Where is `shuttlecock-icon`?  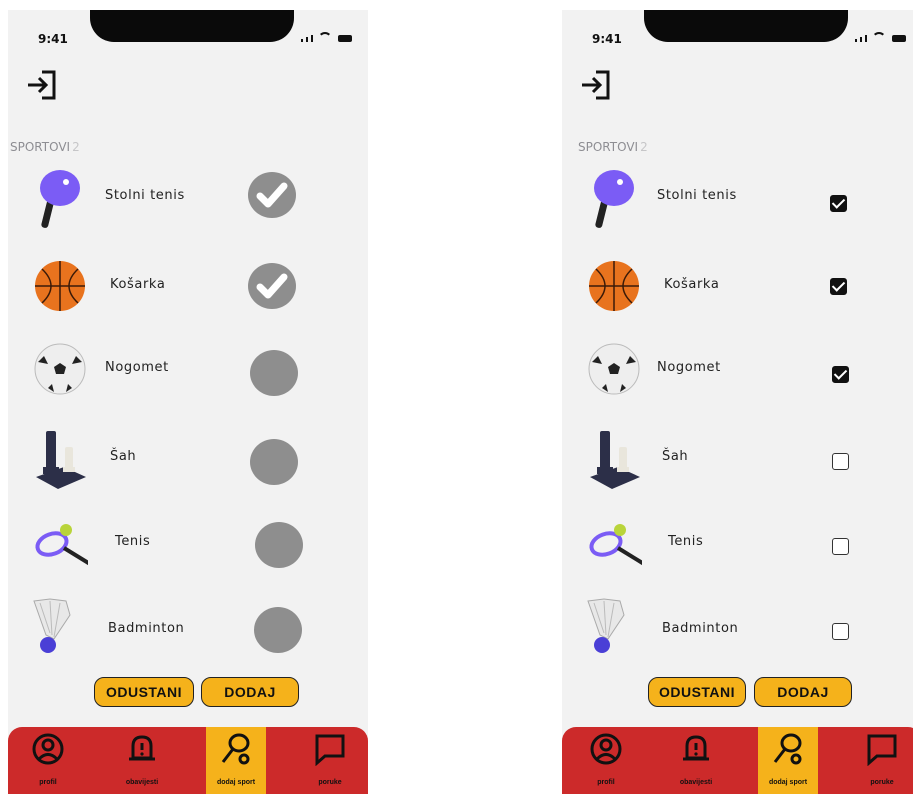 shuttlecock-icon is located at coordinates (52, 625).